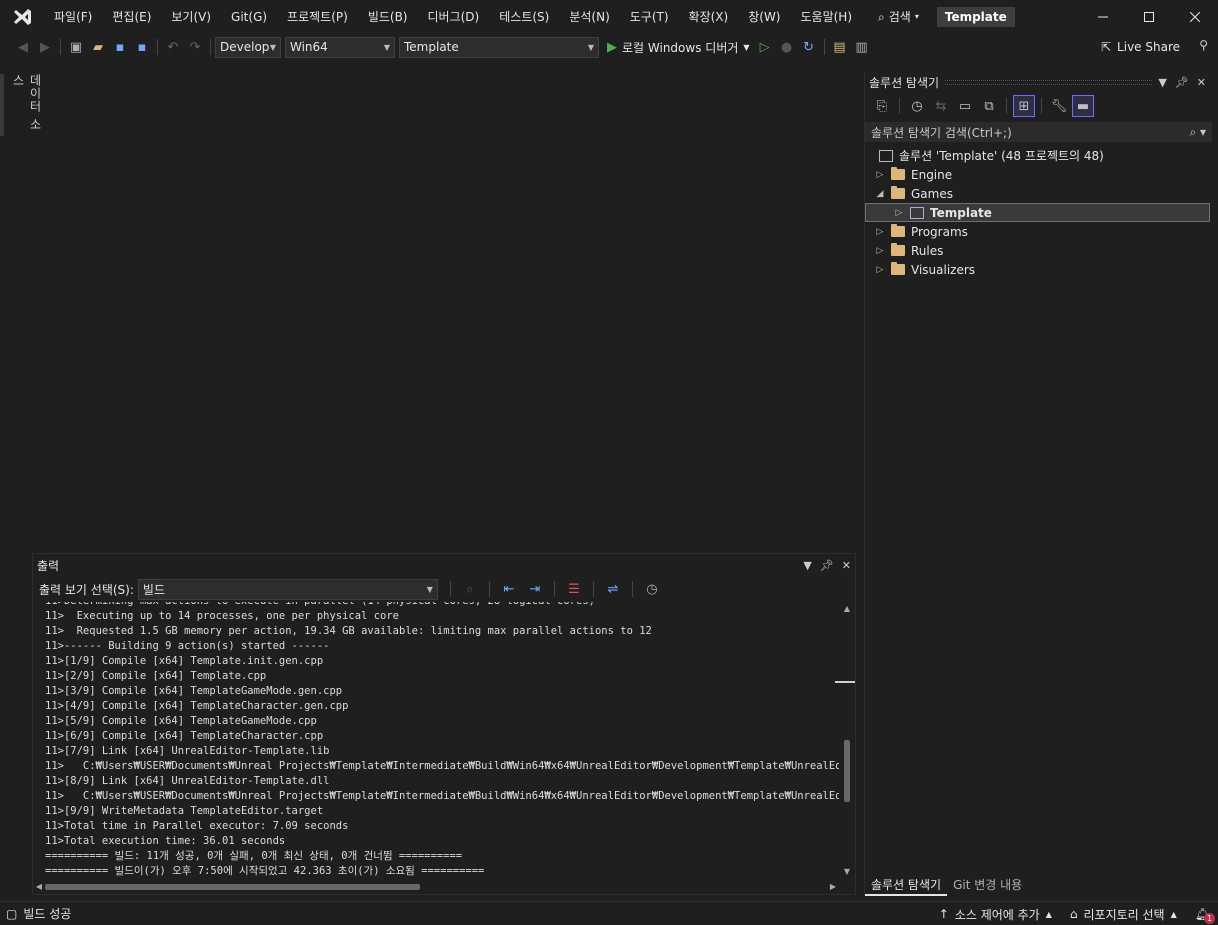  What do you see at coordinates (249, 17) in the screenshot?
I see `menu-item: Git(G)` at bounding box center [249, 17].